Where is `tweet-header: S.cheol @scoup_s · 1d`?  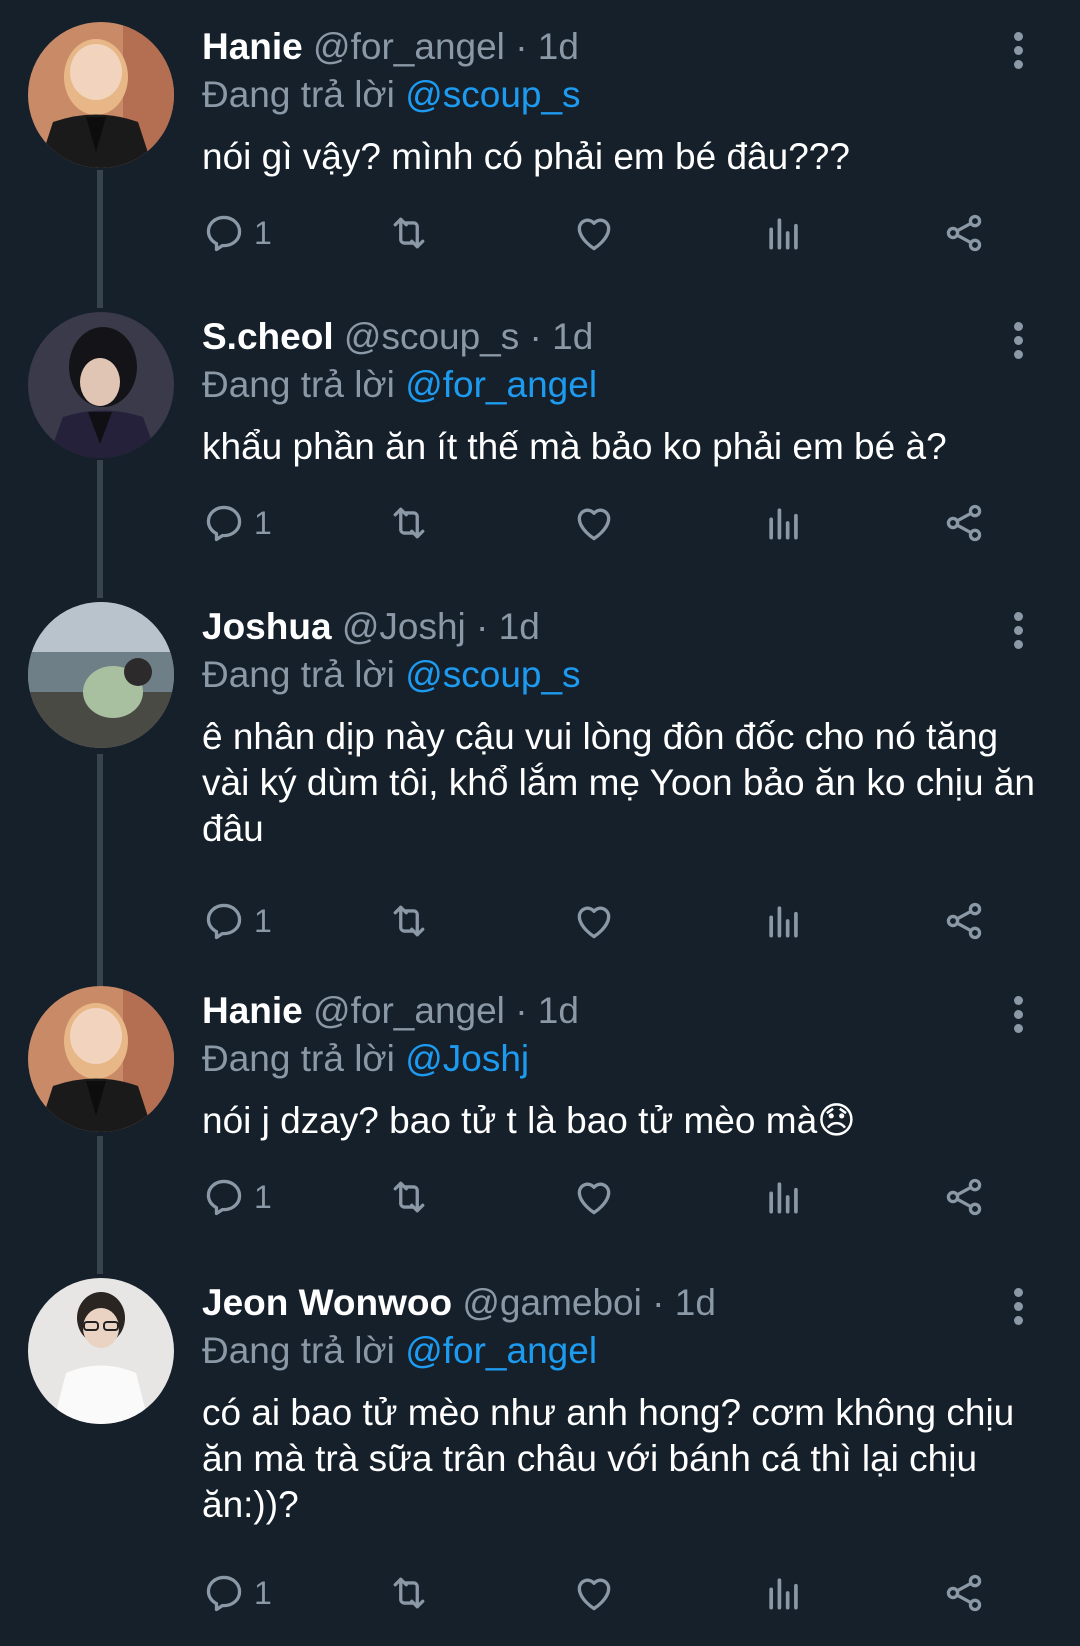
tweet-header: S.cheol @scoup_s · 1d is located at coordinates (397, 337).